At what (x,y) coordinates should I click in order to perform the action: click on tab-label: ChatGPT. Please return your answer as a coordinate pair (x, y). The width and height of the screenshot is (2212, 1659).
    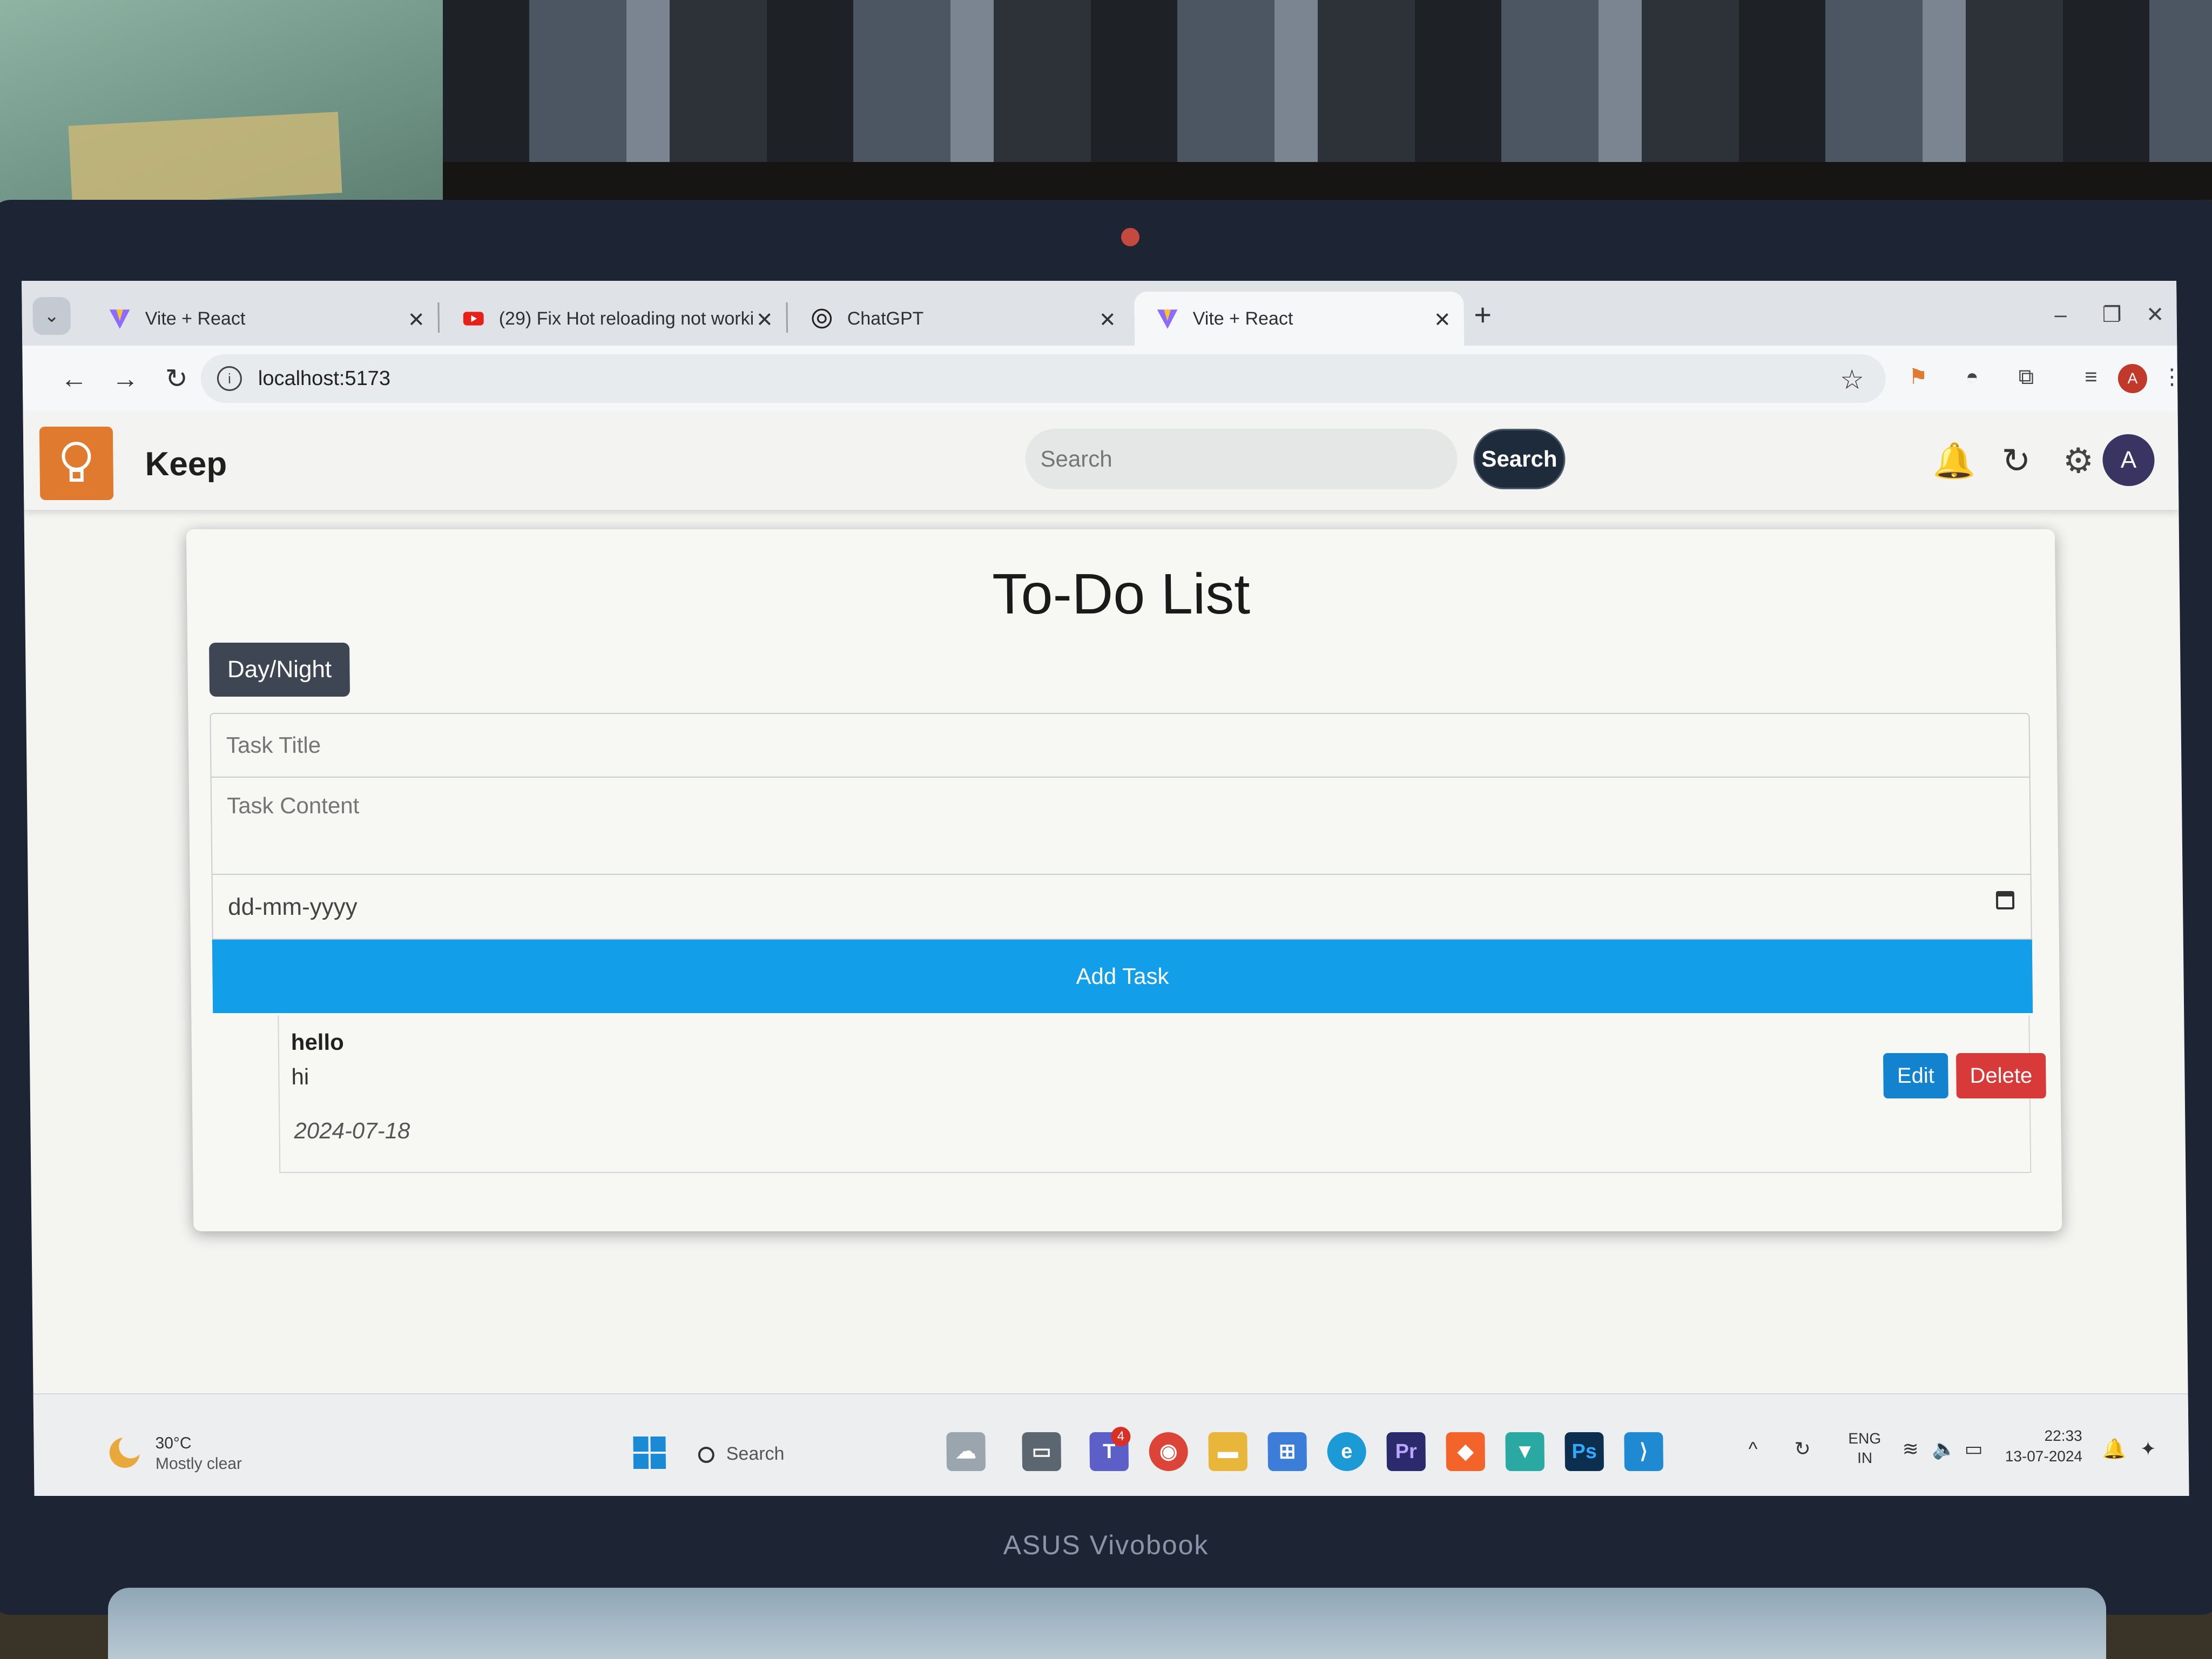
    Looking at the image, I should click on (885, 318).